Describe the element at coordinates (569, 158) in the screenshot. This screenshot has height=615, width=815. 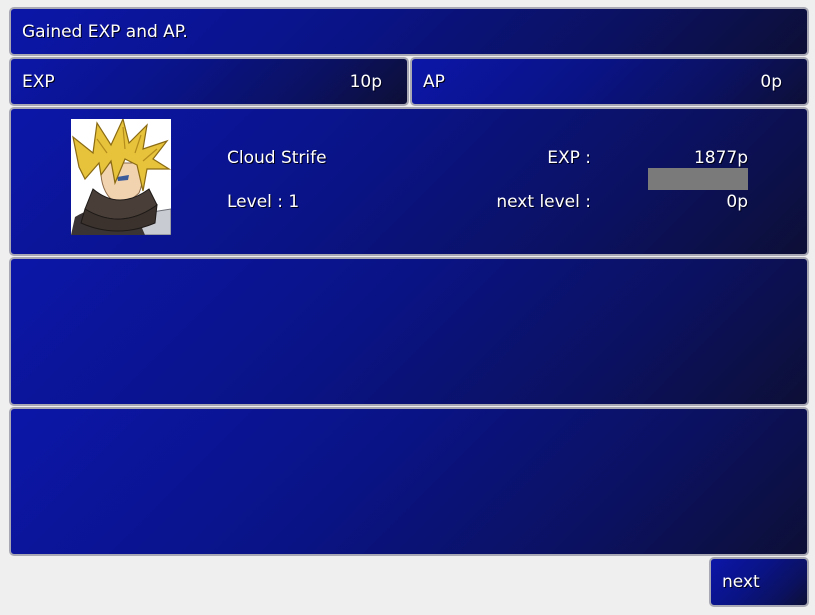
I see `character-exp-label: EXP :` at that location.